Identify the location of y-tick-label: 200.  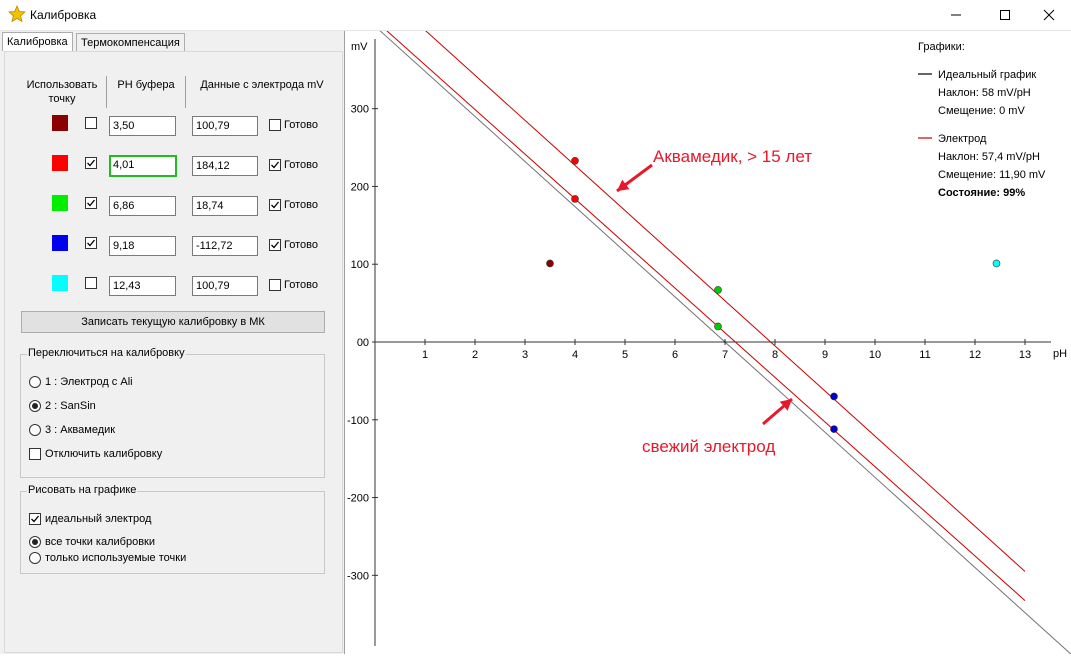
(360, 187).